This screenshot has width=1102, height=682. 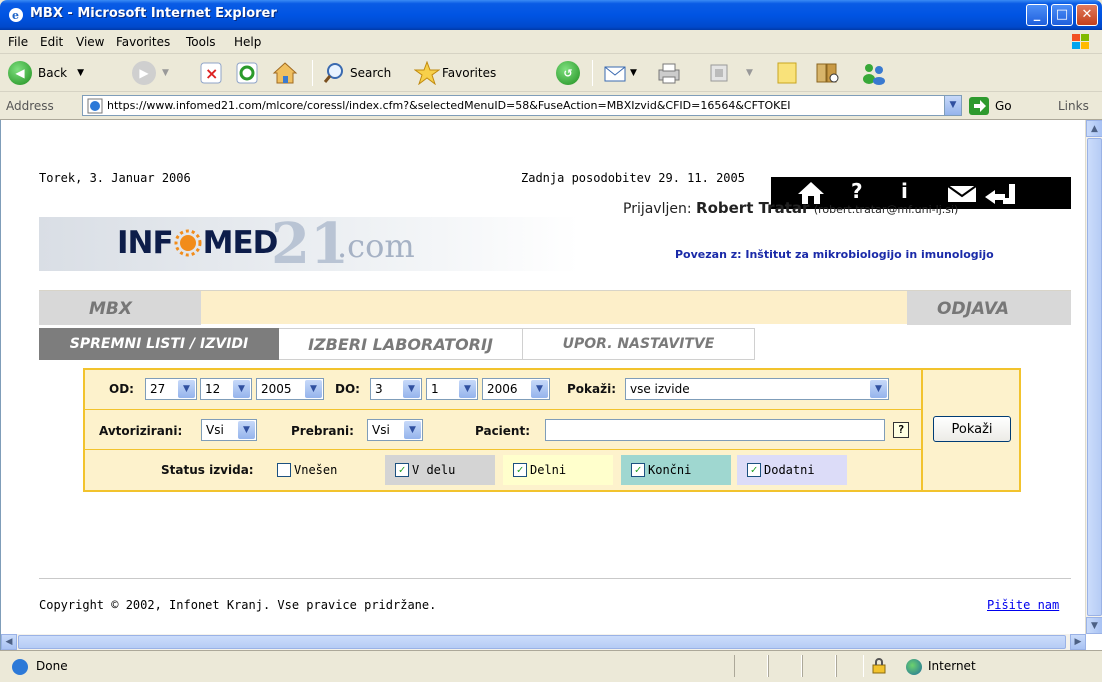 I want to click on avtorizirani-value: Vsi, so click(x=215, y=430).